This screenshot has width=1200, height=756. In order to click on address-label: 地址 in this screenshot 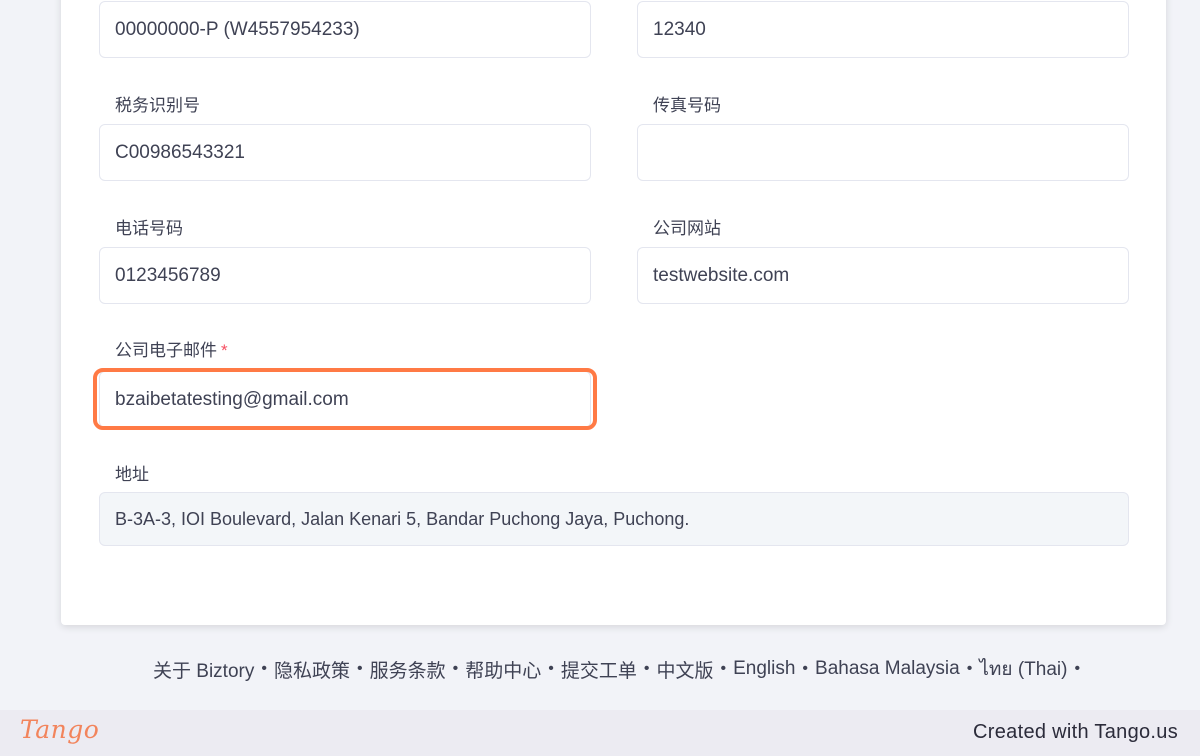, I will do `click(132, 474)`.